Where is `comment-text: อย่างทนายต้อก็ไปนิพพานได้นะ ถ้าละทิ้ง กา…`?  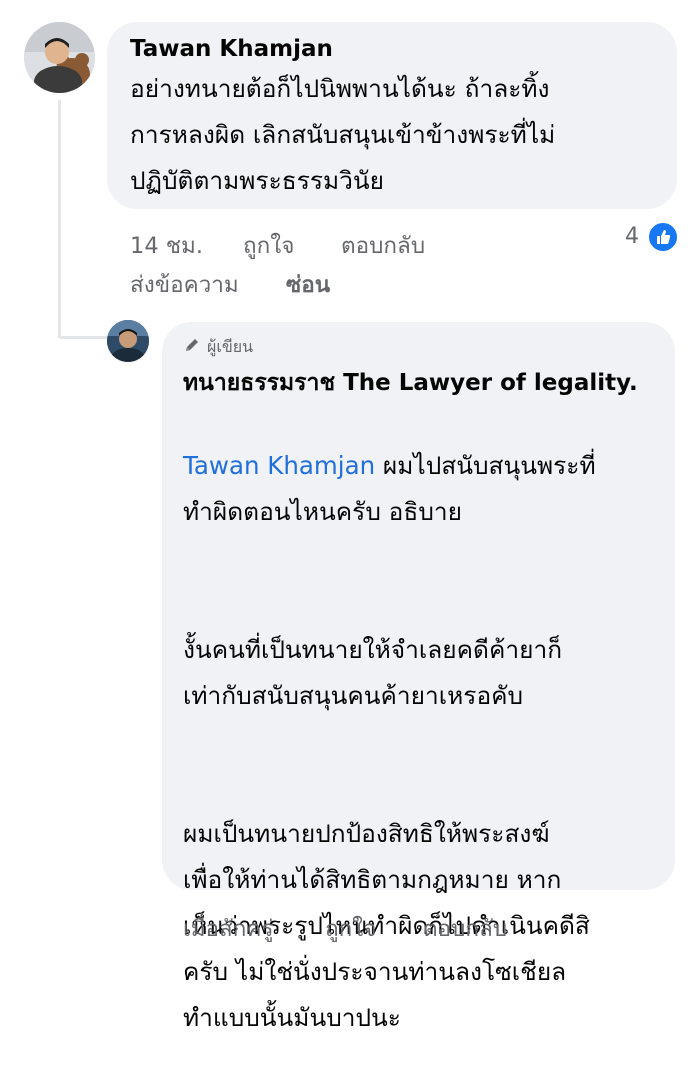 comment-text: อย่างทนายต้อก็ไปนิพพานได้นะ ถ้าละทิ้ง กา… is located at coordinates (343, 134).